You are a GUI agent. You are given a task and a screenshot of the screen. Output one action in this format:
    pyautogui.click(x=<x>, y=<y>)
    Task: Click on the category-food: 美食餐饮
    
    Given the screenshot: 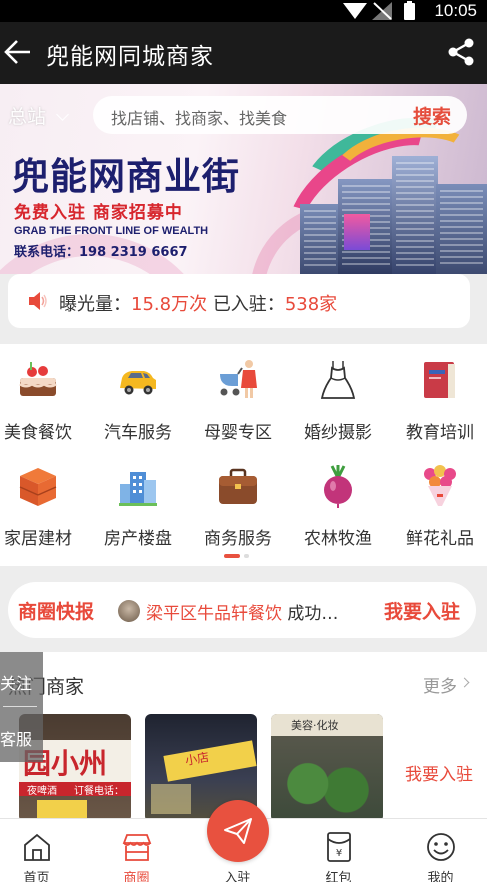 What is the action you would take?
    pyautogui.click(x=44, y=394)
    